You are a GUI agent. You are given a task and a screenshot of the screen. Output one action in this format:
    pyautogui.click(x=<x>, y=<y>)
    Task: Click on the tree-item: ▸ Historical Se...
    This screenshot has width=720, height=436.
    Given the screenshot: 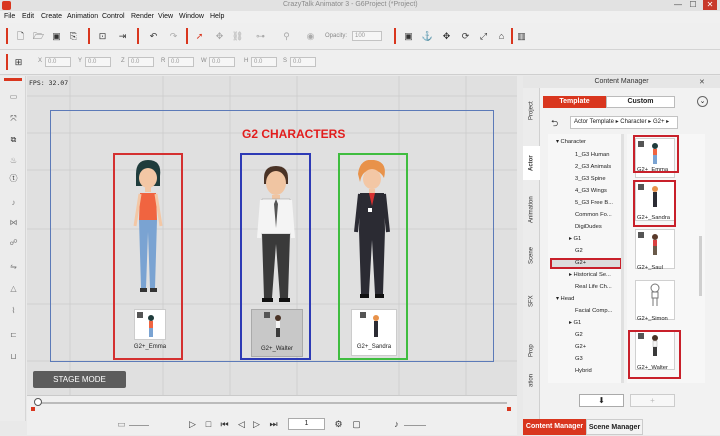 What is the action you would take?
    pyautogui.click(x=590, y=275)
    